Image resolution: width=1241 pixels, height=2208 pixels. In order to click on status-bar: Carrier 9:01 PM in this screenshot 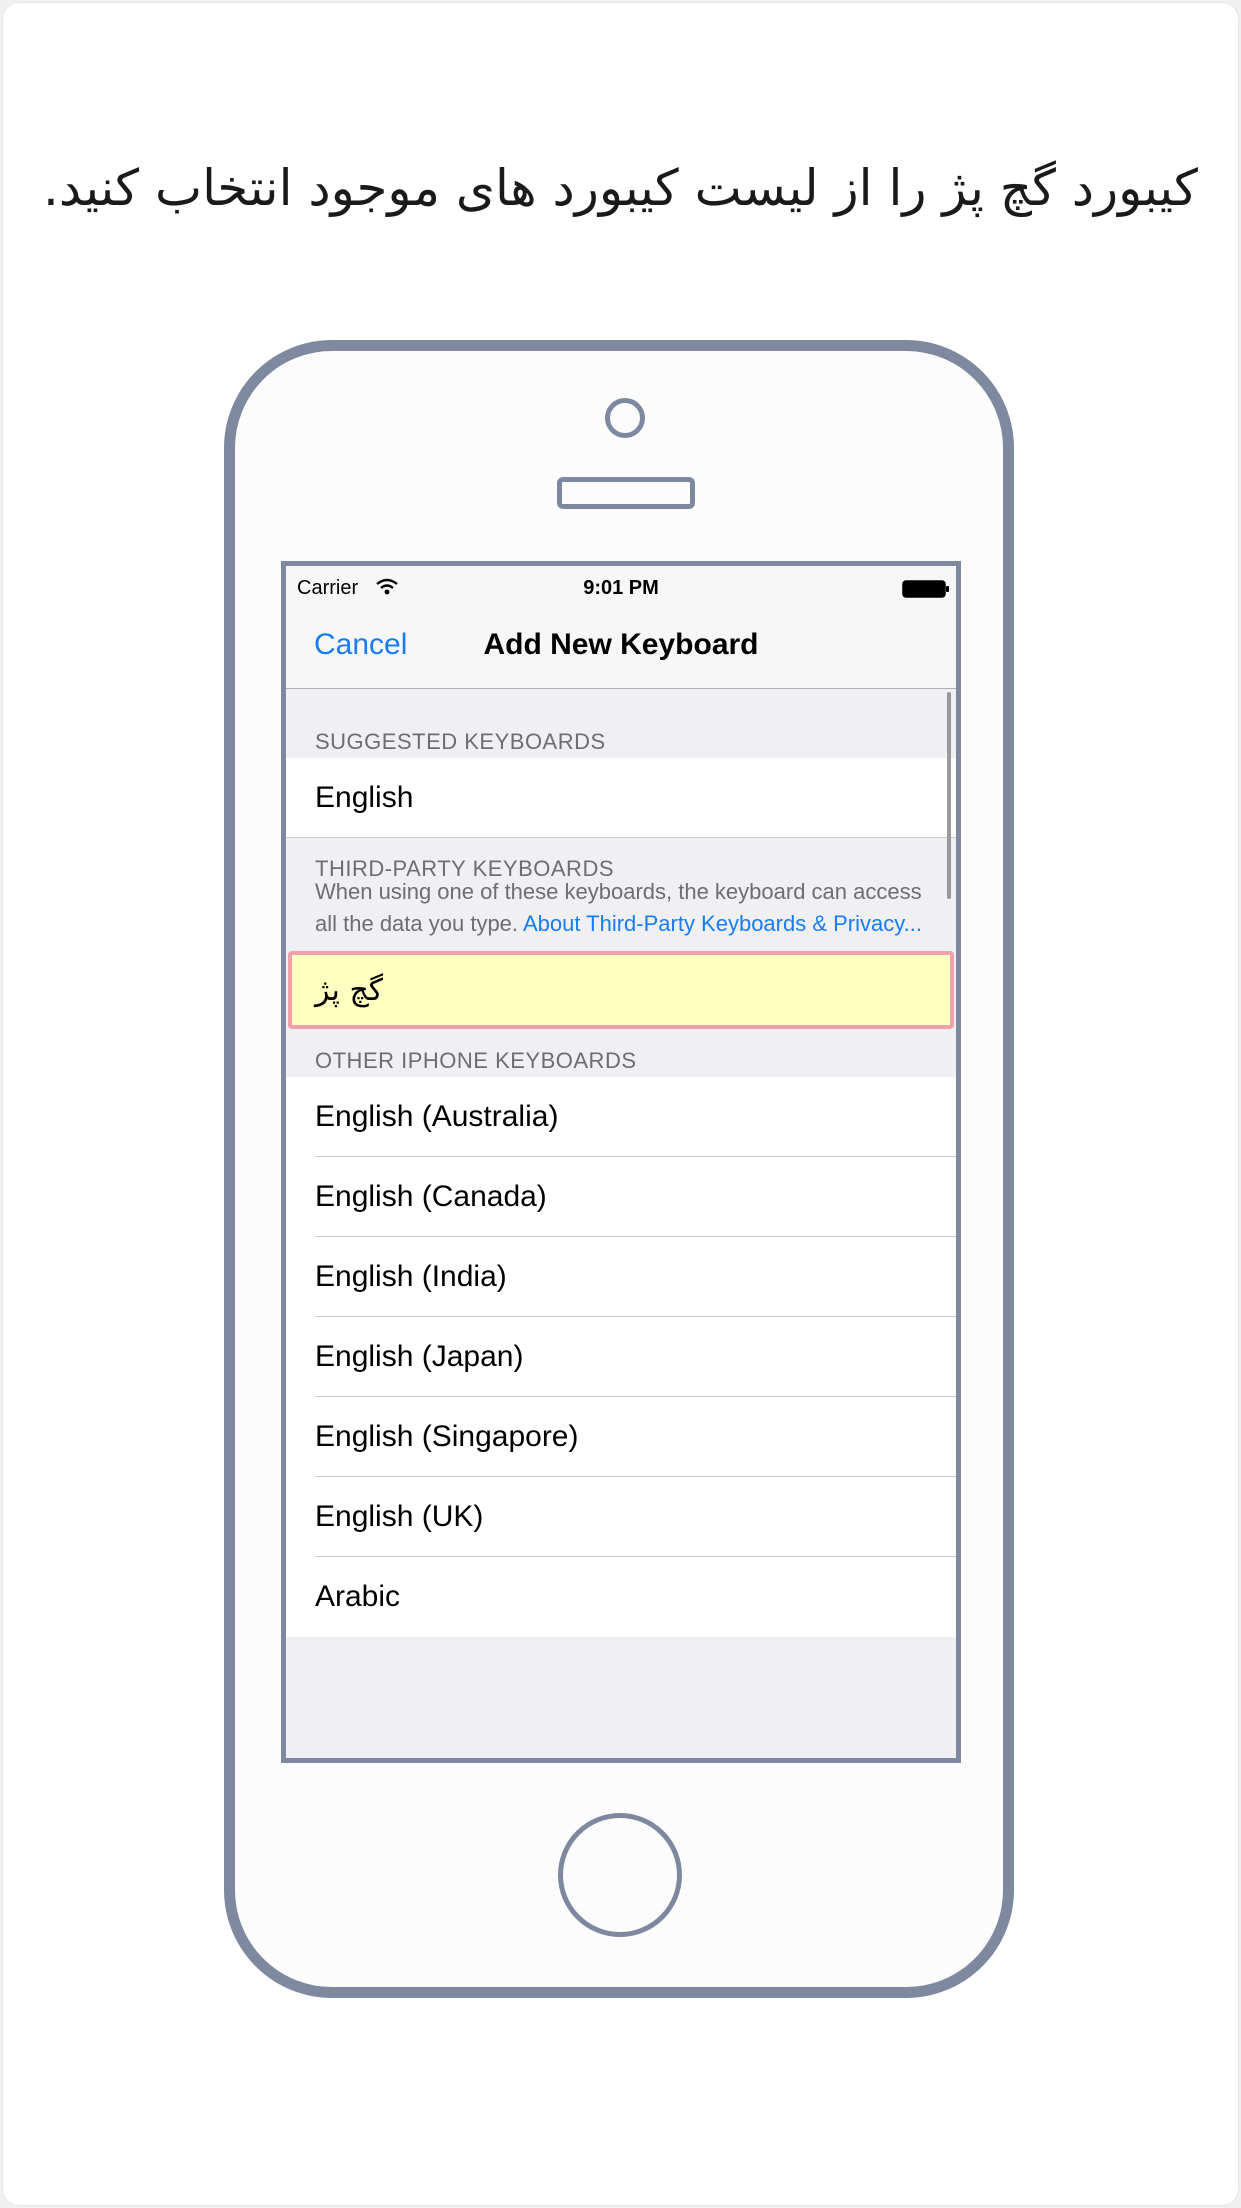, I will do `click(621, 586)`.